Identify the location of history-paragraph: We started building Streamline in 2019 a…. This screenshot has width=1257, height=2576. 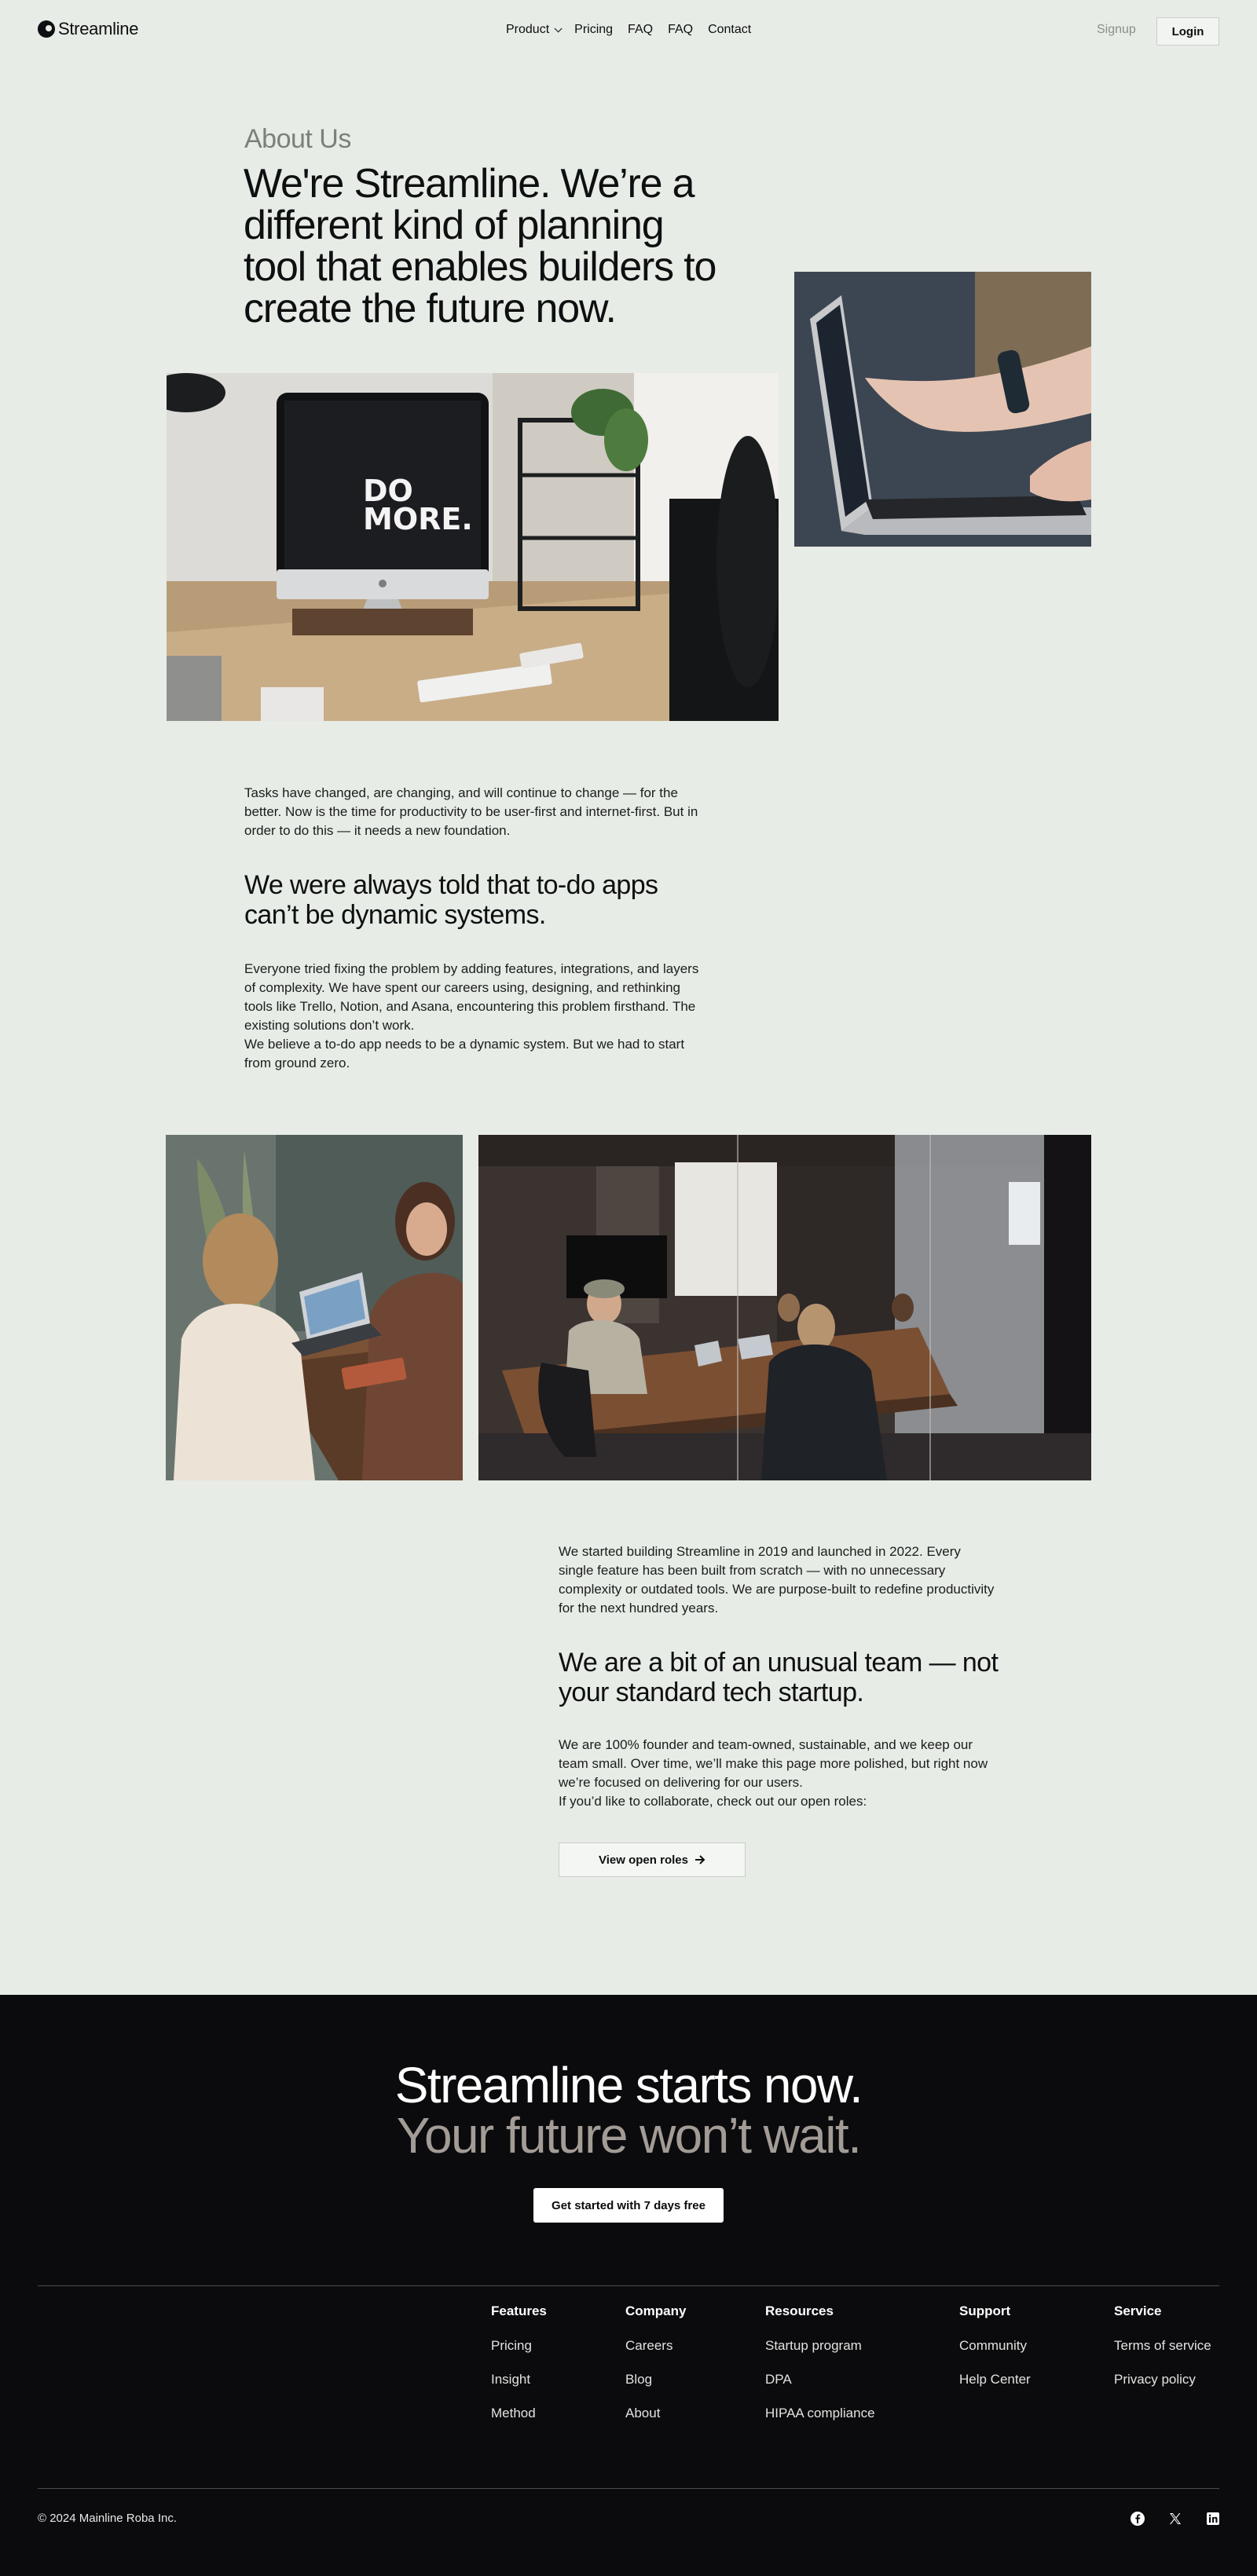
(777, 1580).